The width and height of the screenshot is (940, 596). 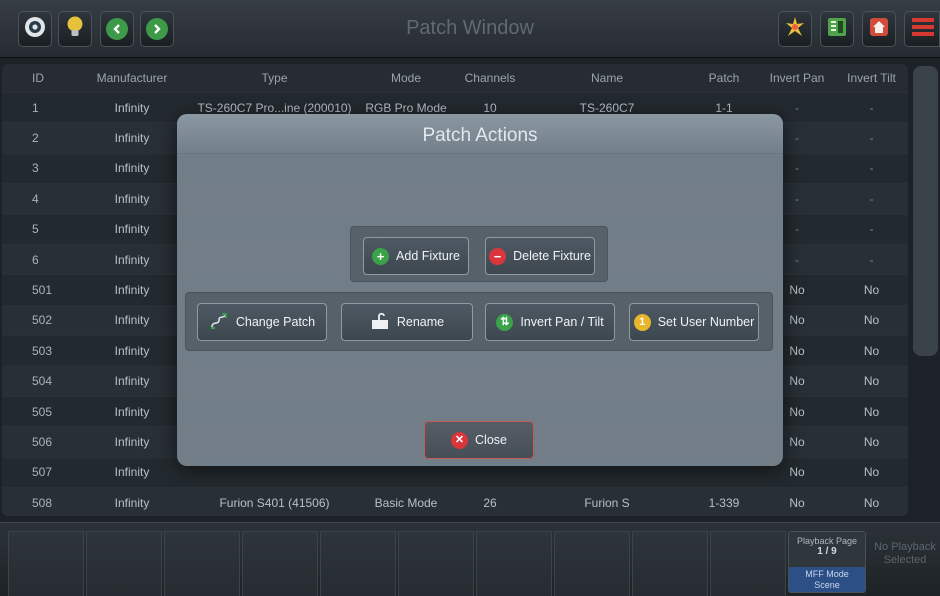 I want to click on add-fixture-button: + Add Fixture, so click(x=416, y=256).